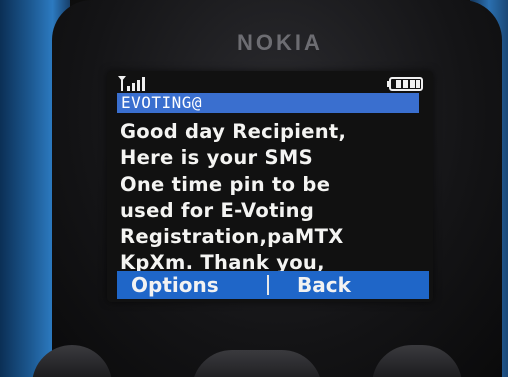  Describe the element at coordinates (217, 210) in the screenshot. I see `message-line: used for E-Voting` at that location.